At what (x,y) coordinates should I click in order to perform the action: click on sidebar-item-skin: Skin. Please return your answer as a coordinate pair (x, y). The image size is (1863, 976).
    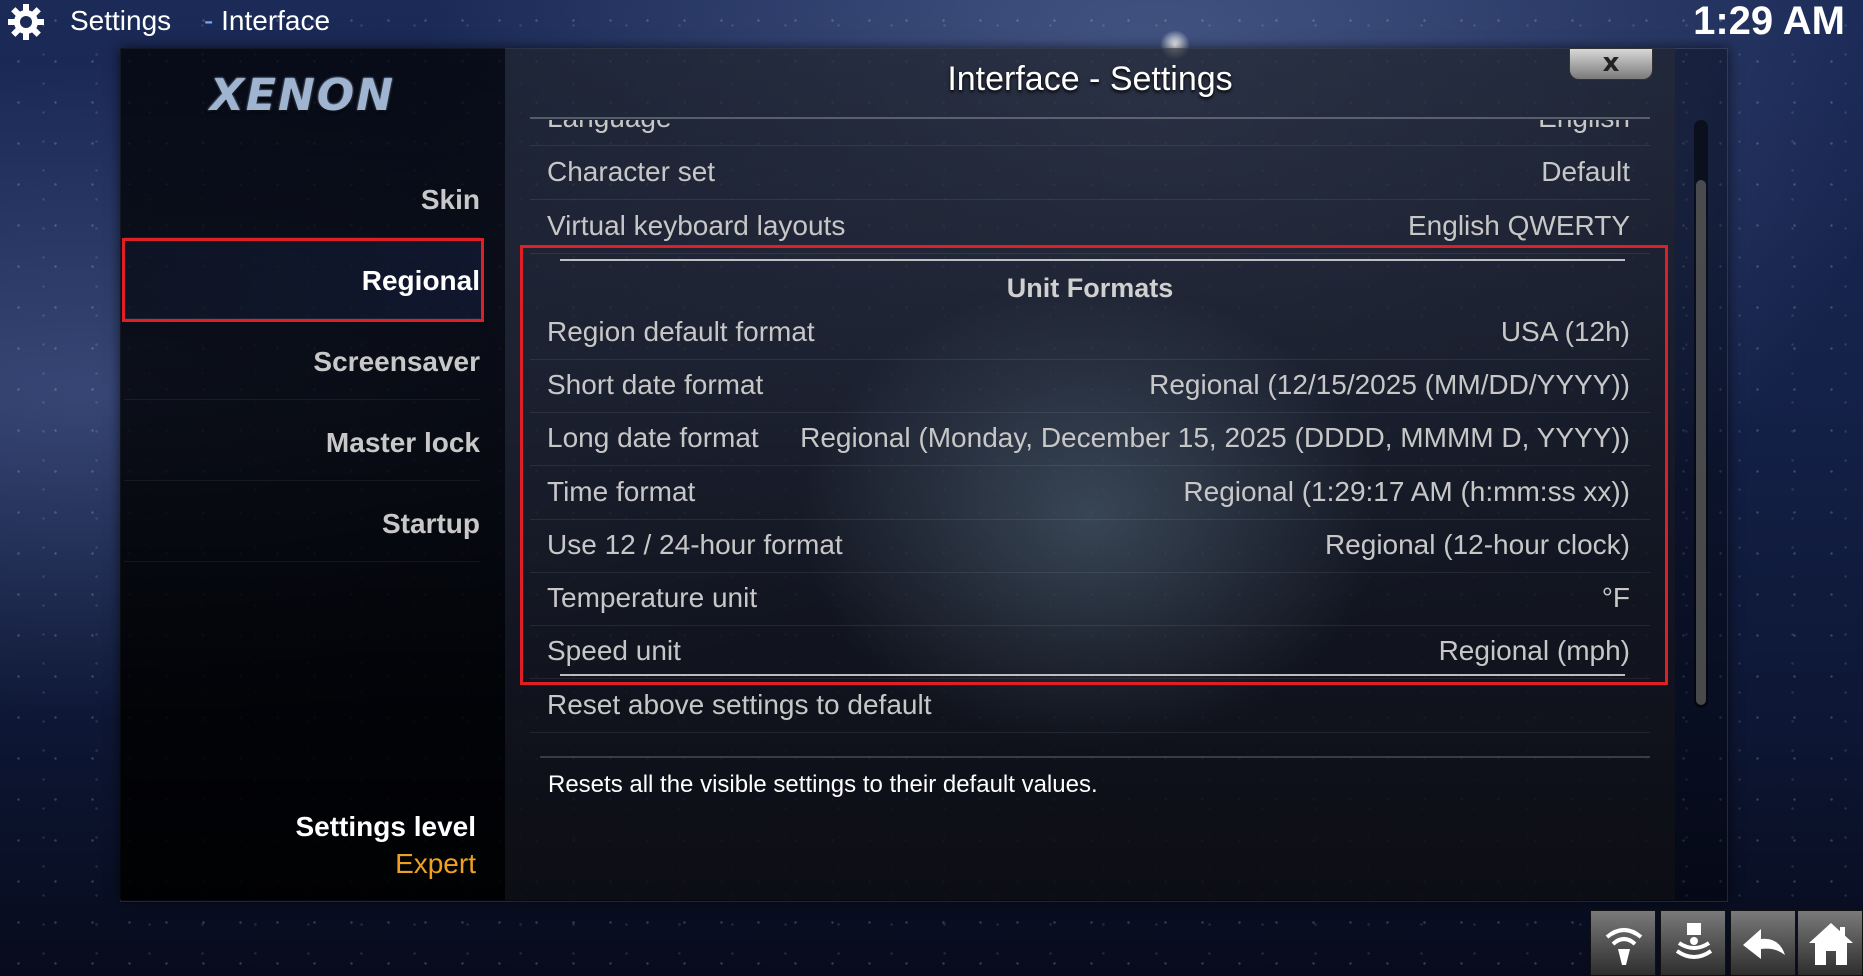
    Looking at the image, I should click on (302, 199).